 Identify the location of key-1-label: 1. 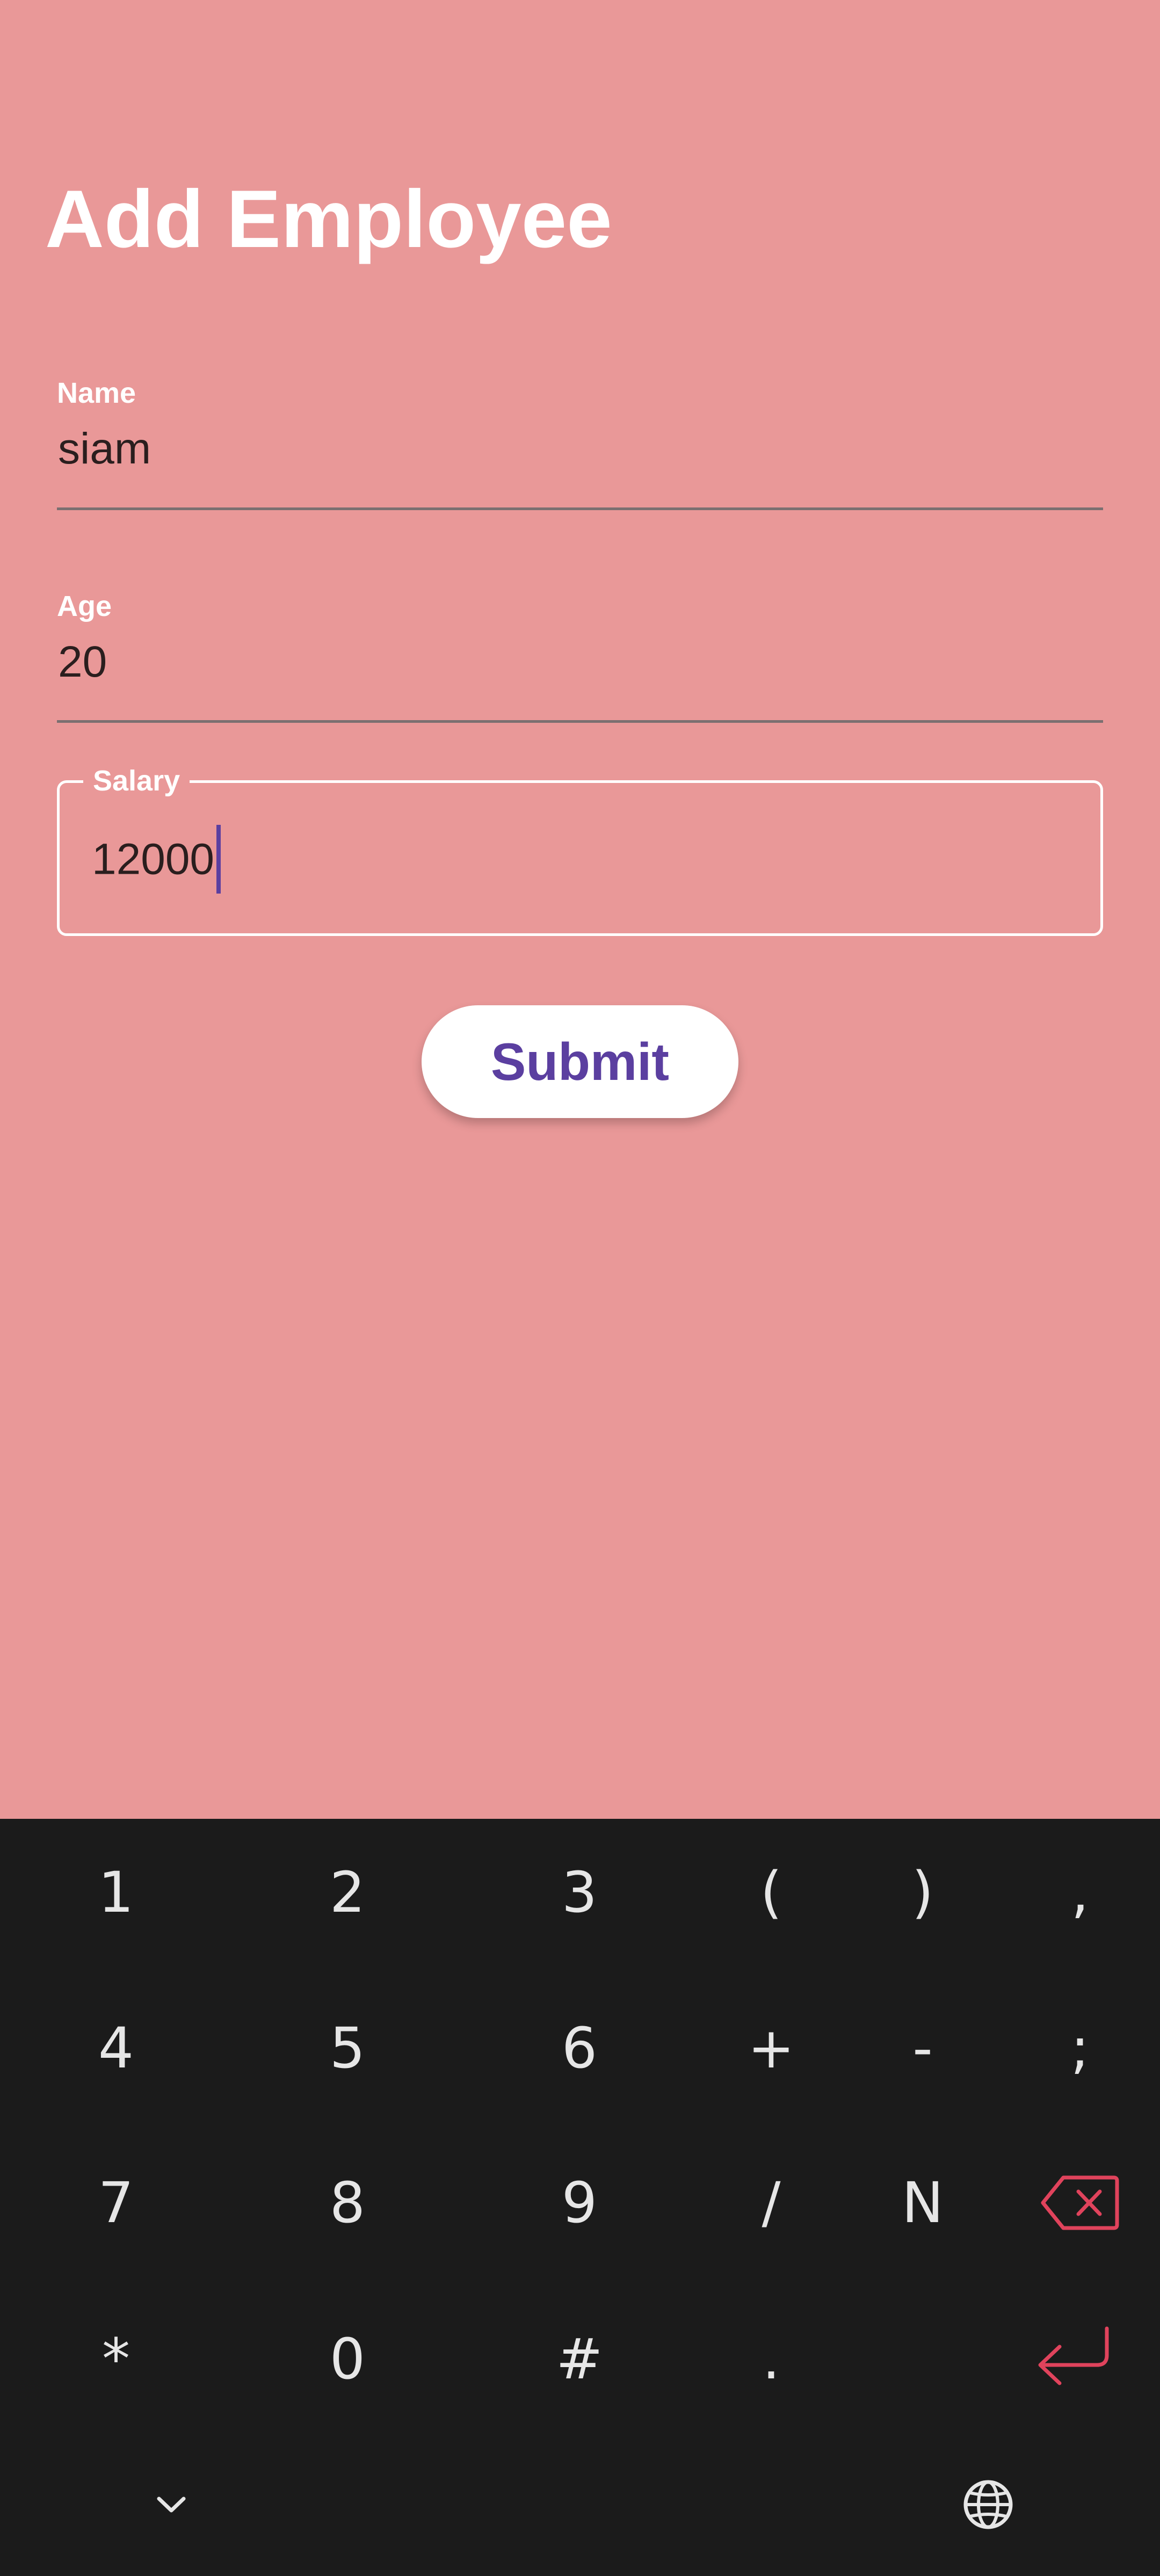
(116, 1892).